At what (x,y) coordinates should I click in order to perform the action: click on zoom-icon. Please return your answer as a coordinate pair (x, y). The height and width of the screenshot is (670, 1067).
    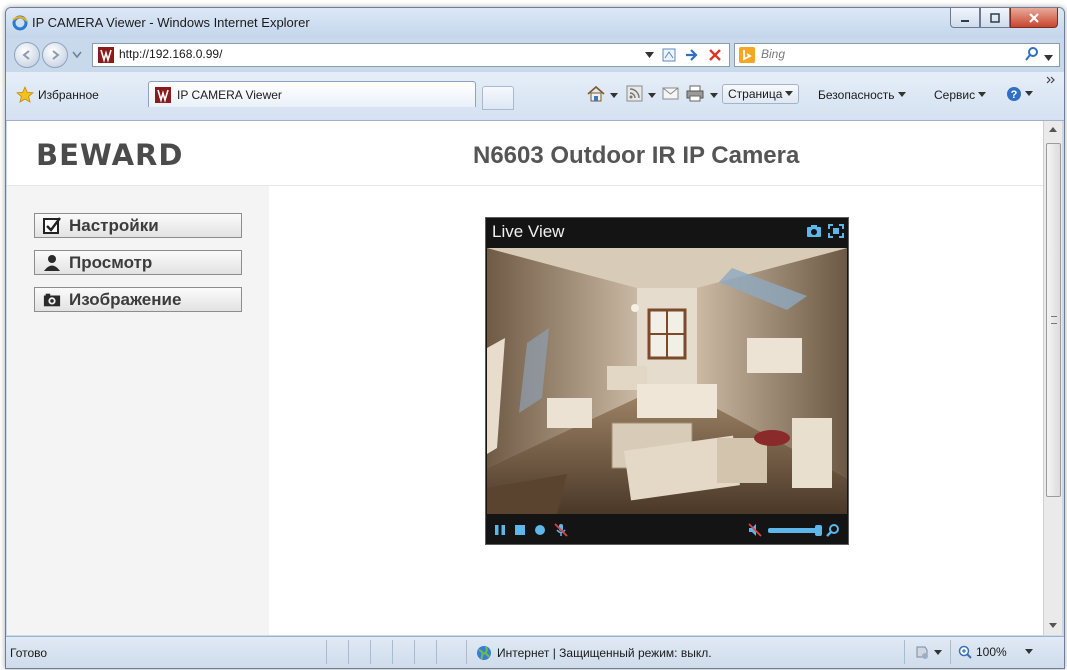
    Looking at the image, I should click on (833, 530).